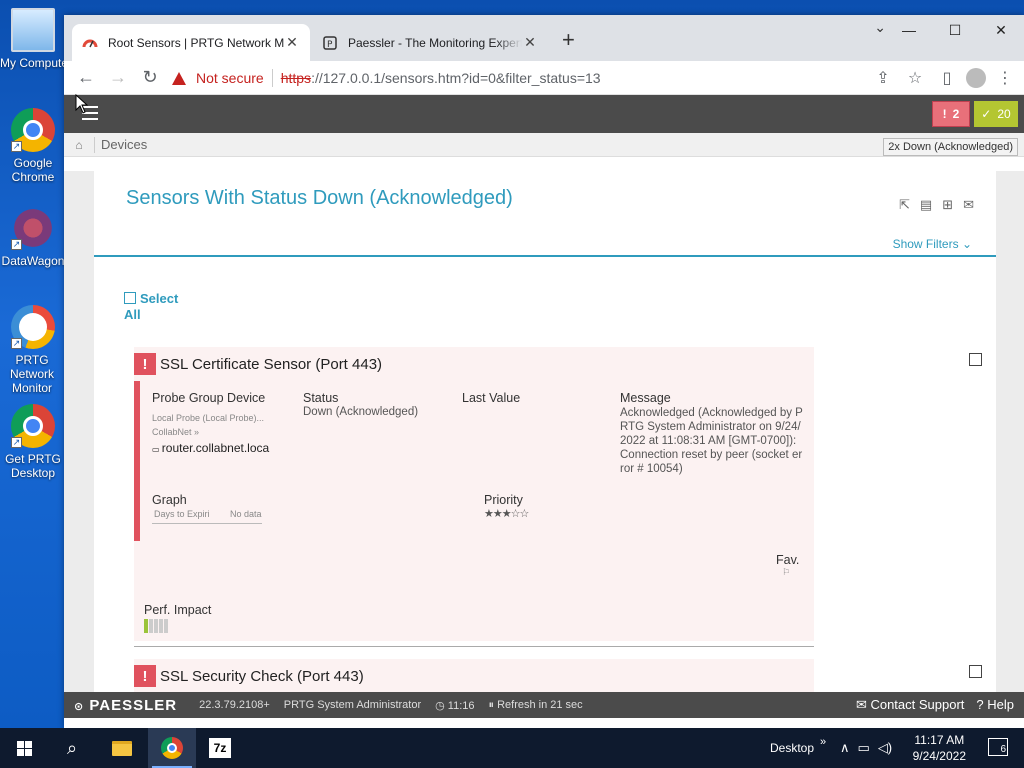 This screenshot has width=1024, height=768. What do you see at coordinates (150, 77) in the screenshot?
I see `reload-button: ↻` at bounding box center [150, 77].